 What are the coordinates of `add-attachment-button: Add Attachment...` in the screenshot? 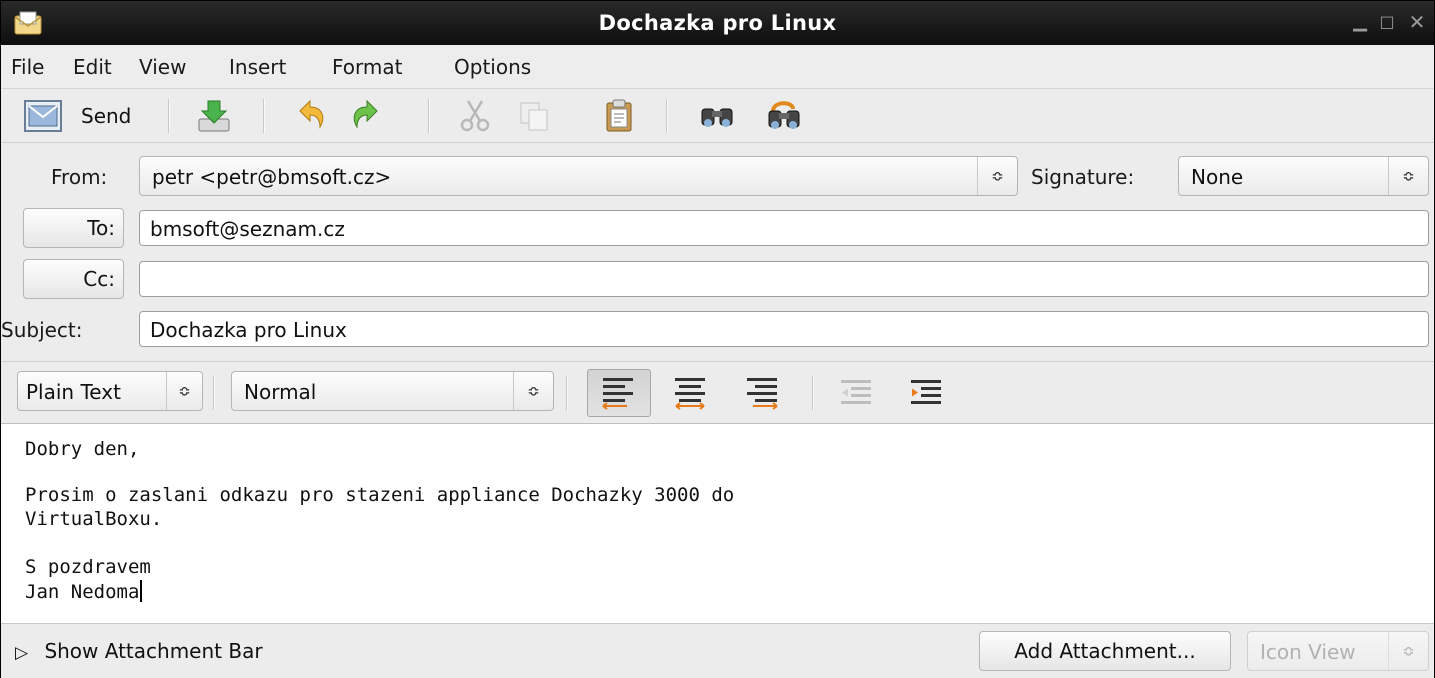 It's located at (1105, 651).